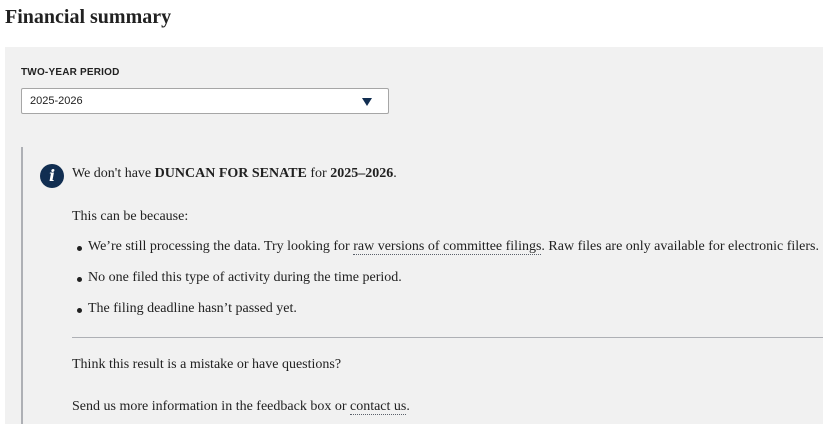  Describe the element at coordinates (230, 173) in the screenshot. I see `committee-name: DUNCAN FOR SENATE` at that location.